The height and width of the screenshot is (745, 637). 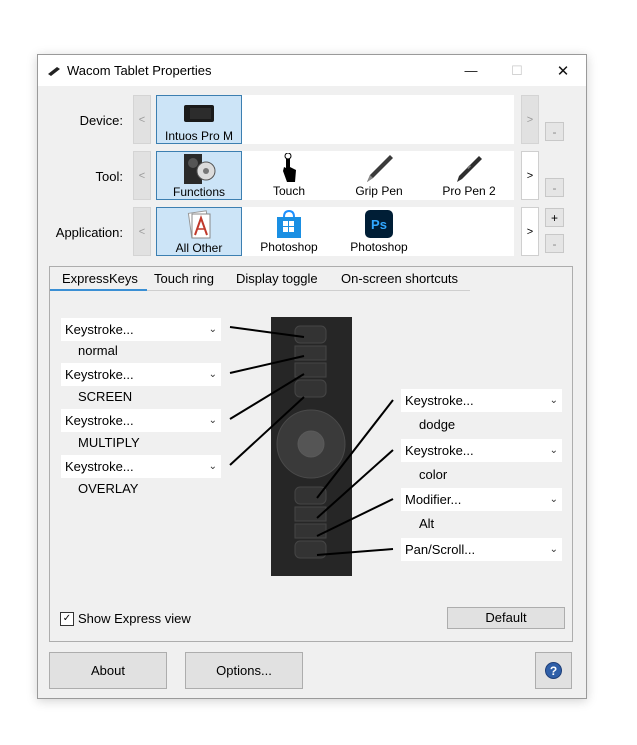 What do you see at coordinates (506, 618) in the screenshot?
I see `default-button: Default` at bounding box center [506, 618].